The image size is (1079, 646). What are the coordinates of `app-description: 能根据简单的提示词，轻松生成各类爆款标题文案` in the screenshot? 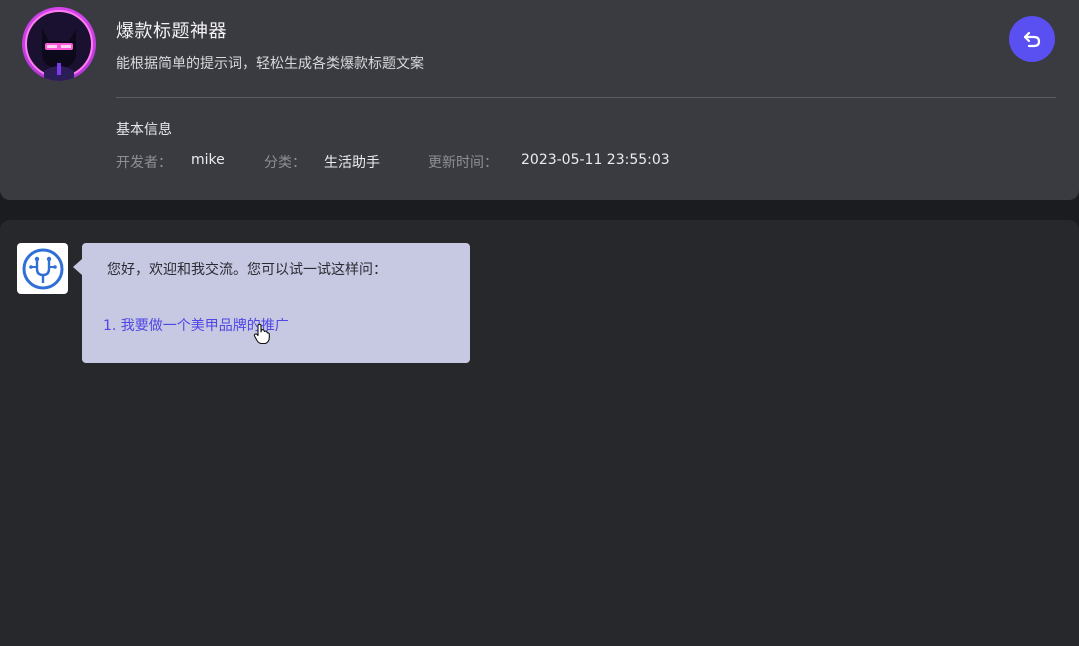 It's located at (270, 64).